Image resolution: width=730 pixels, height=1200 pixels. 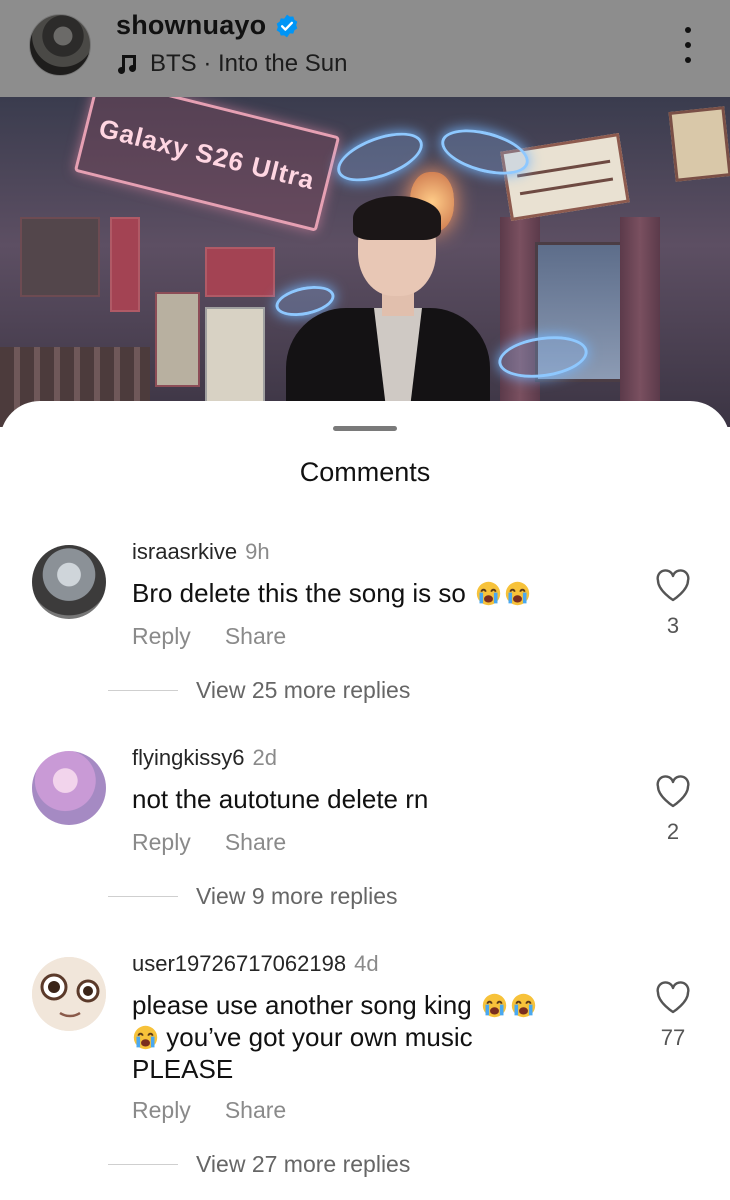 I want to click on verified-badge-icon, so click(x=287, y=25).